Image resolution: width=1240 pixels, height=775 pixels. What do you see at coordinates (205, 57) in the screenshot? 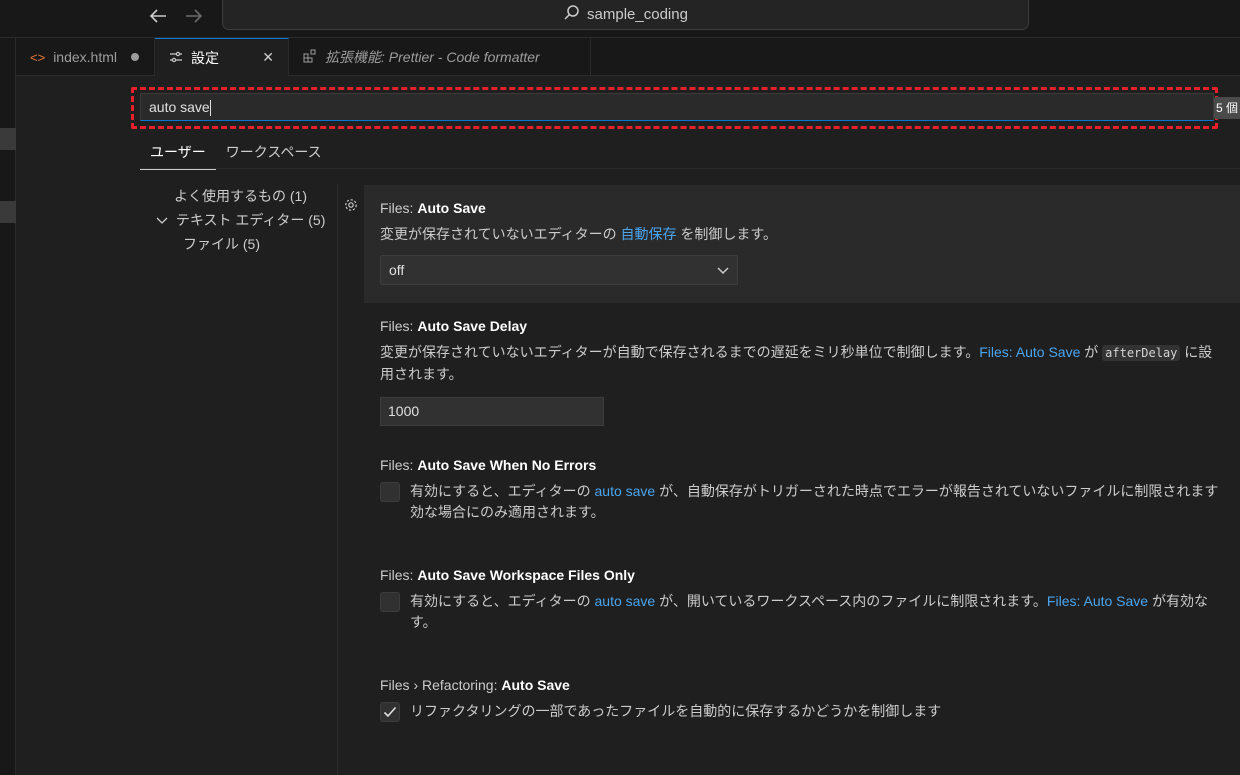
I see `tab-label: 設定` at bounding box center [205, 57].